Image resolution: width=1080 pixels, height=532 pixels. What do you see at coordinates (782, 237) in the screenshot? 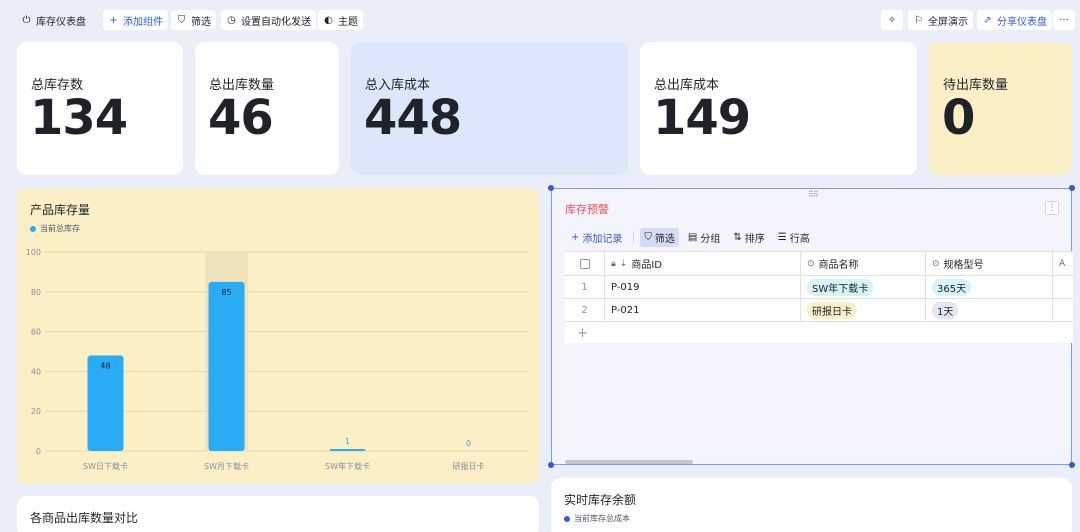
I see `row-height-icon: ☰` at bounding box center [782, 237].